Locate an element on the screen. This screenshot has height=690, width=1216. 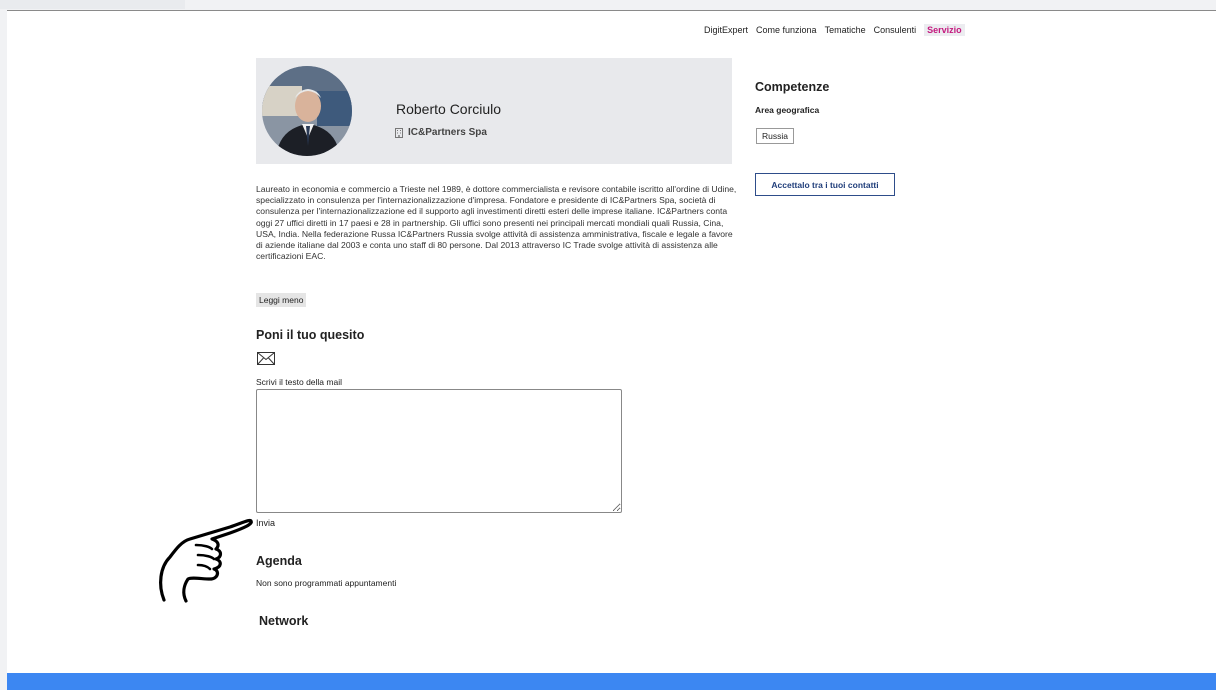
nav-item-come-funziona: Come funziona is located at coordinates (786, 30).